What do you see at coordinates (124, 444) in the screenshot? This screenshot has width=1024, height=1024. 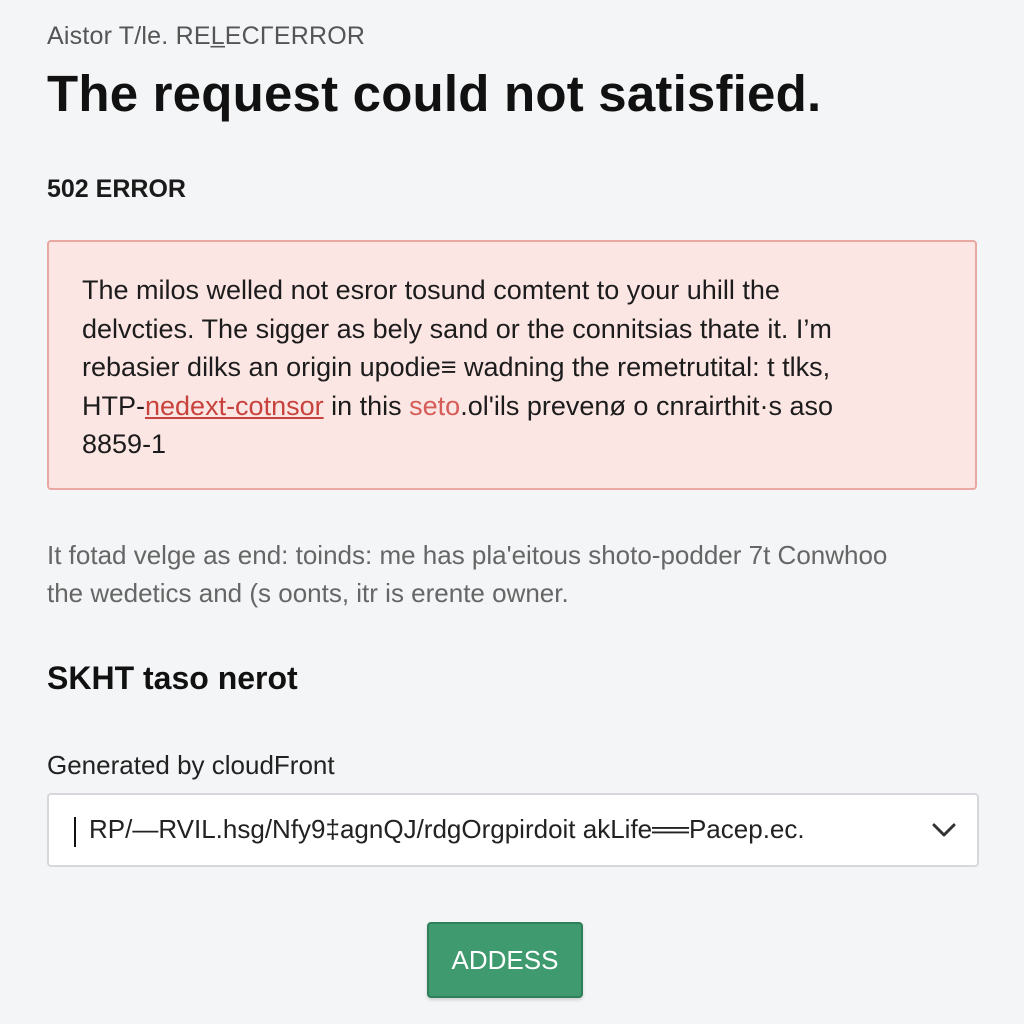 I see `alert-line: 8859-1` at bounding box center [124, 444].